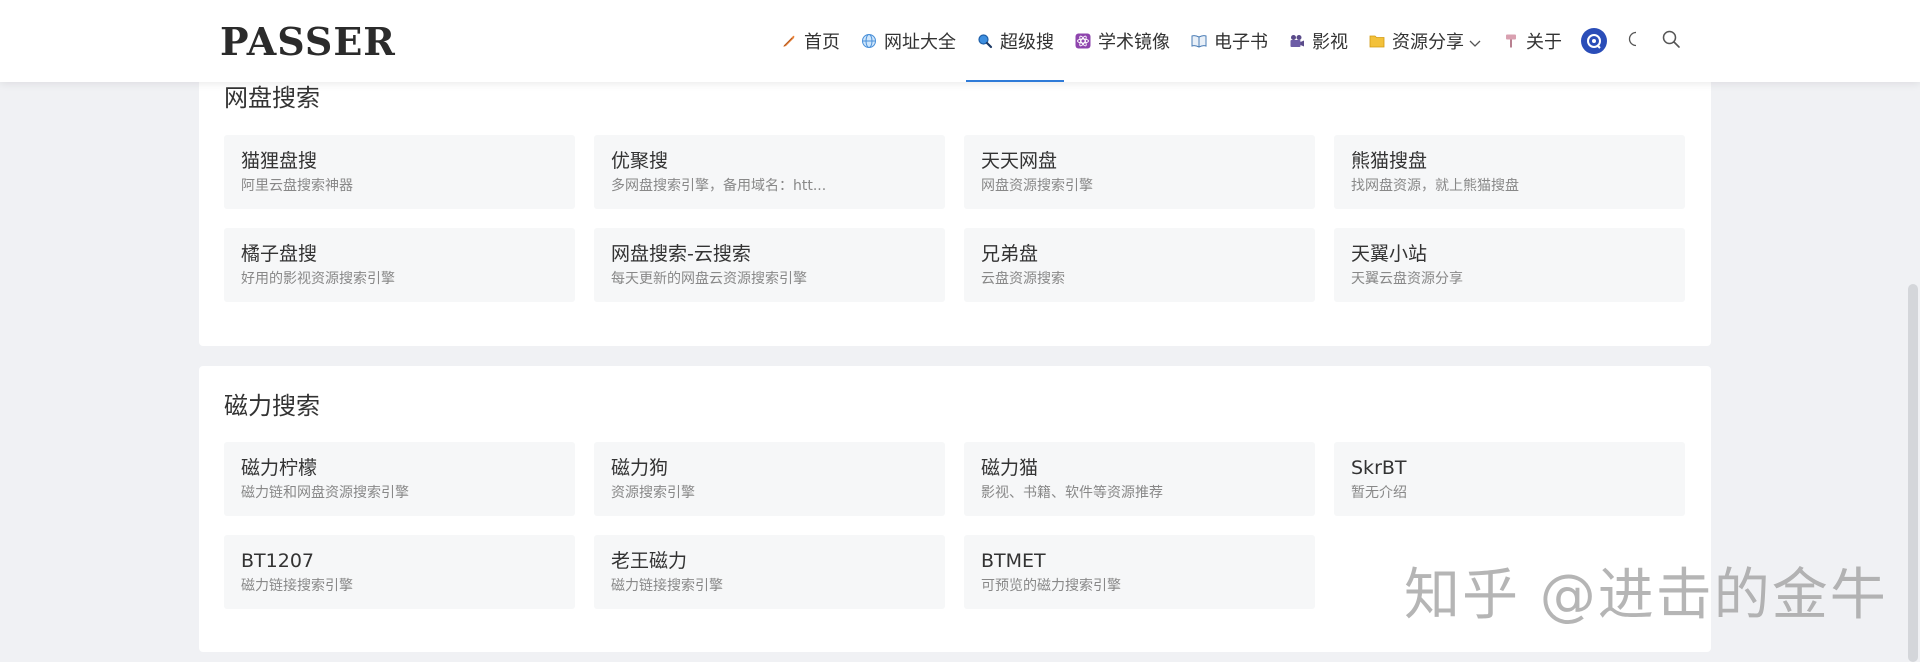 The image size is (1920, 662). What do you see at coordinates (649, 561) in the screenshot?
I see `site-name: 老王磁力` at bounding box center [649, 561].